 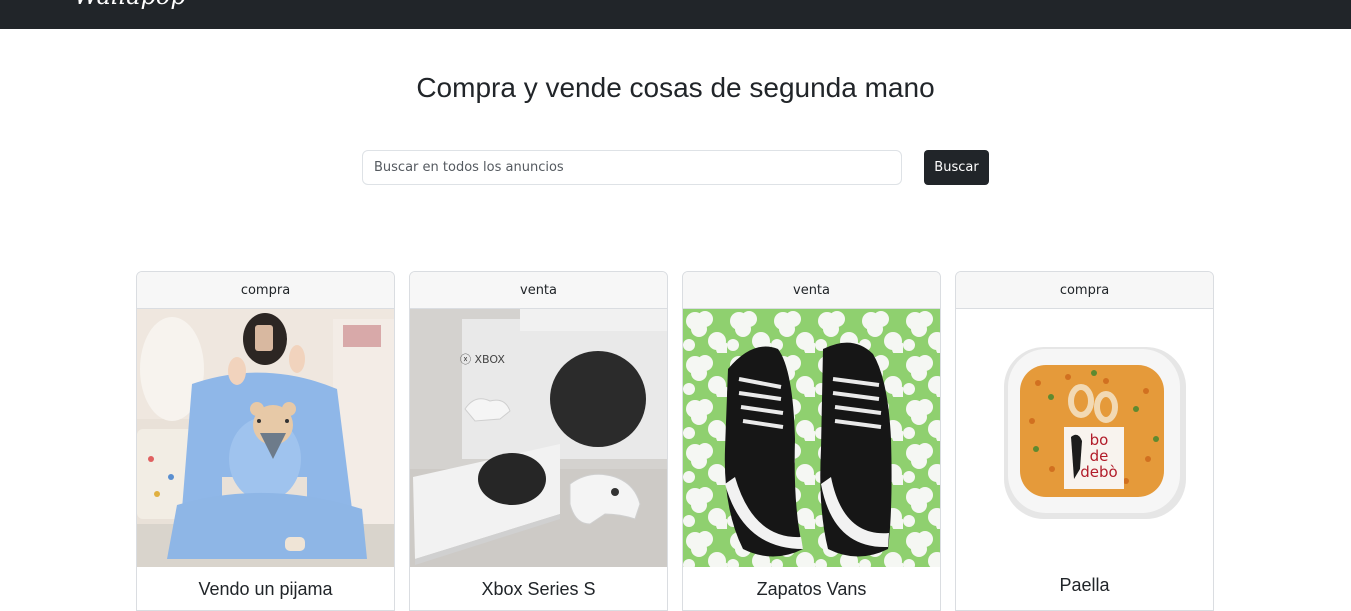 I want to click on listing-card: compra Vendo un pijama, so click(x=265, y=441).